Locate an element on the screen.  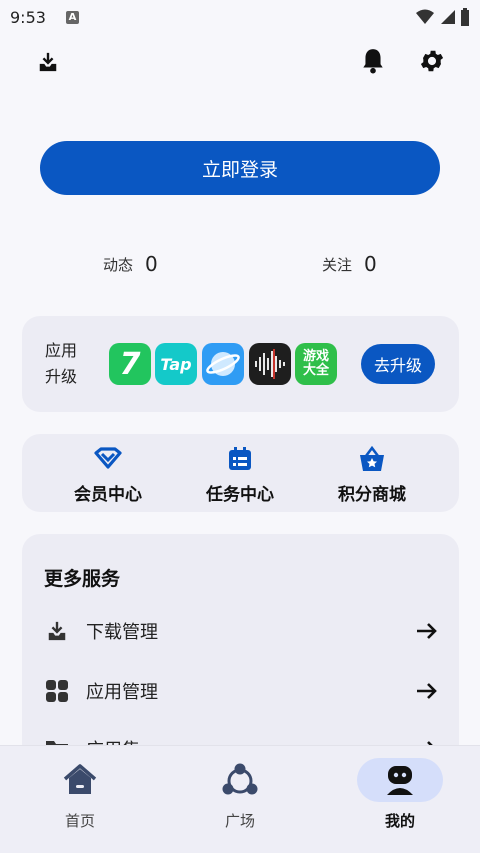
upgrade-label-line1: 应用 is located at coordinates (61, 350).